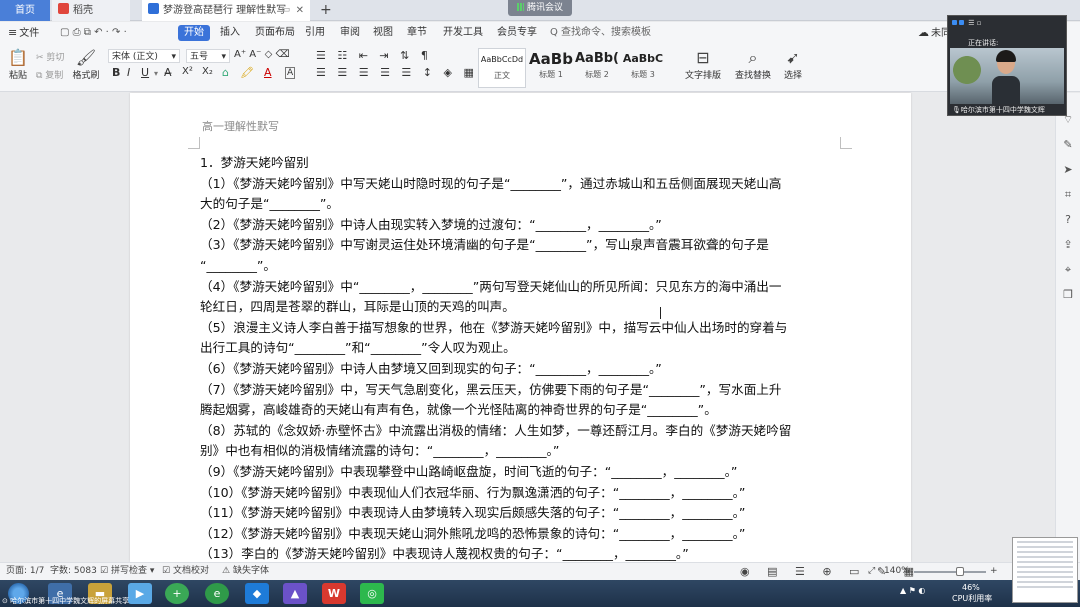 This screenshot has width=1080, height=607. I want to click on tab-daoke: 稻壳, so click(91, 10).